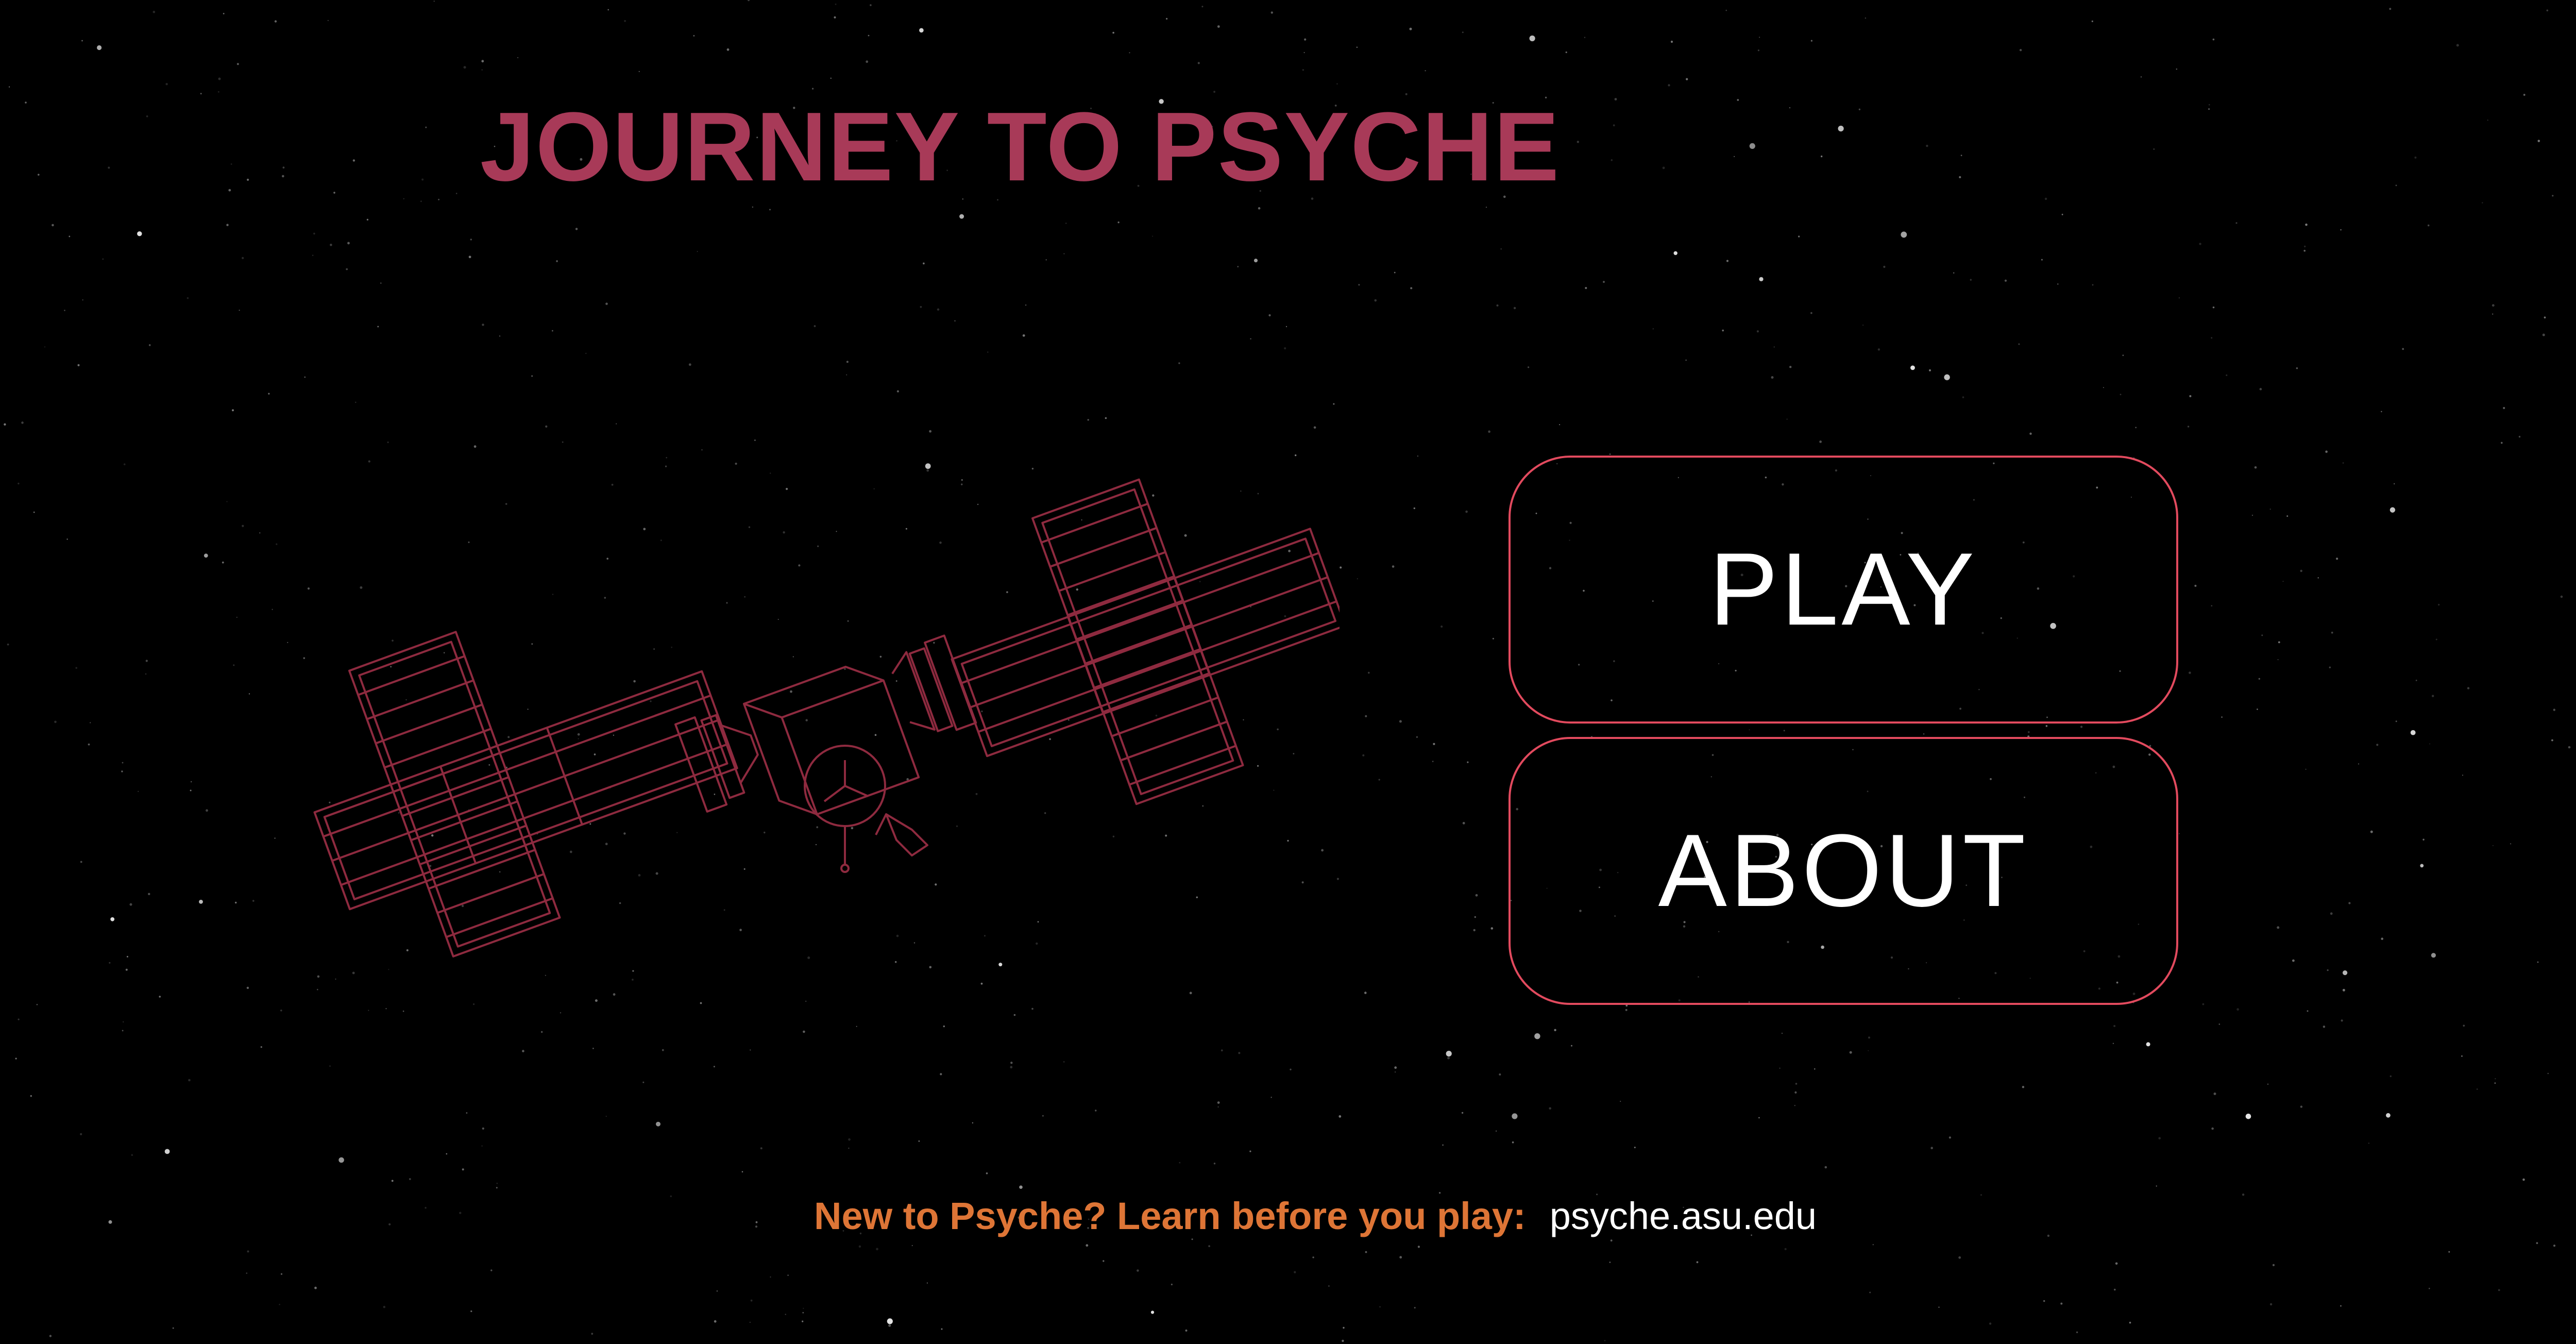  I want to click on psyche-website-link: psyche.asu.edu, so click(1683, 1216).